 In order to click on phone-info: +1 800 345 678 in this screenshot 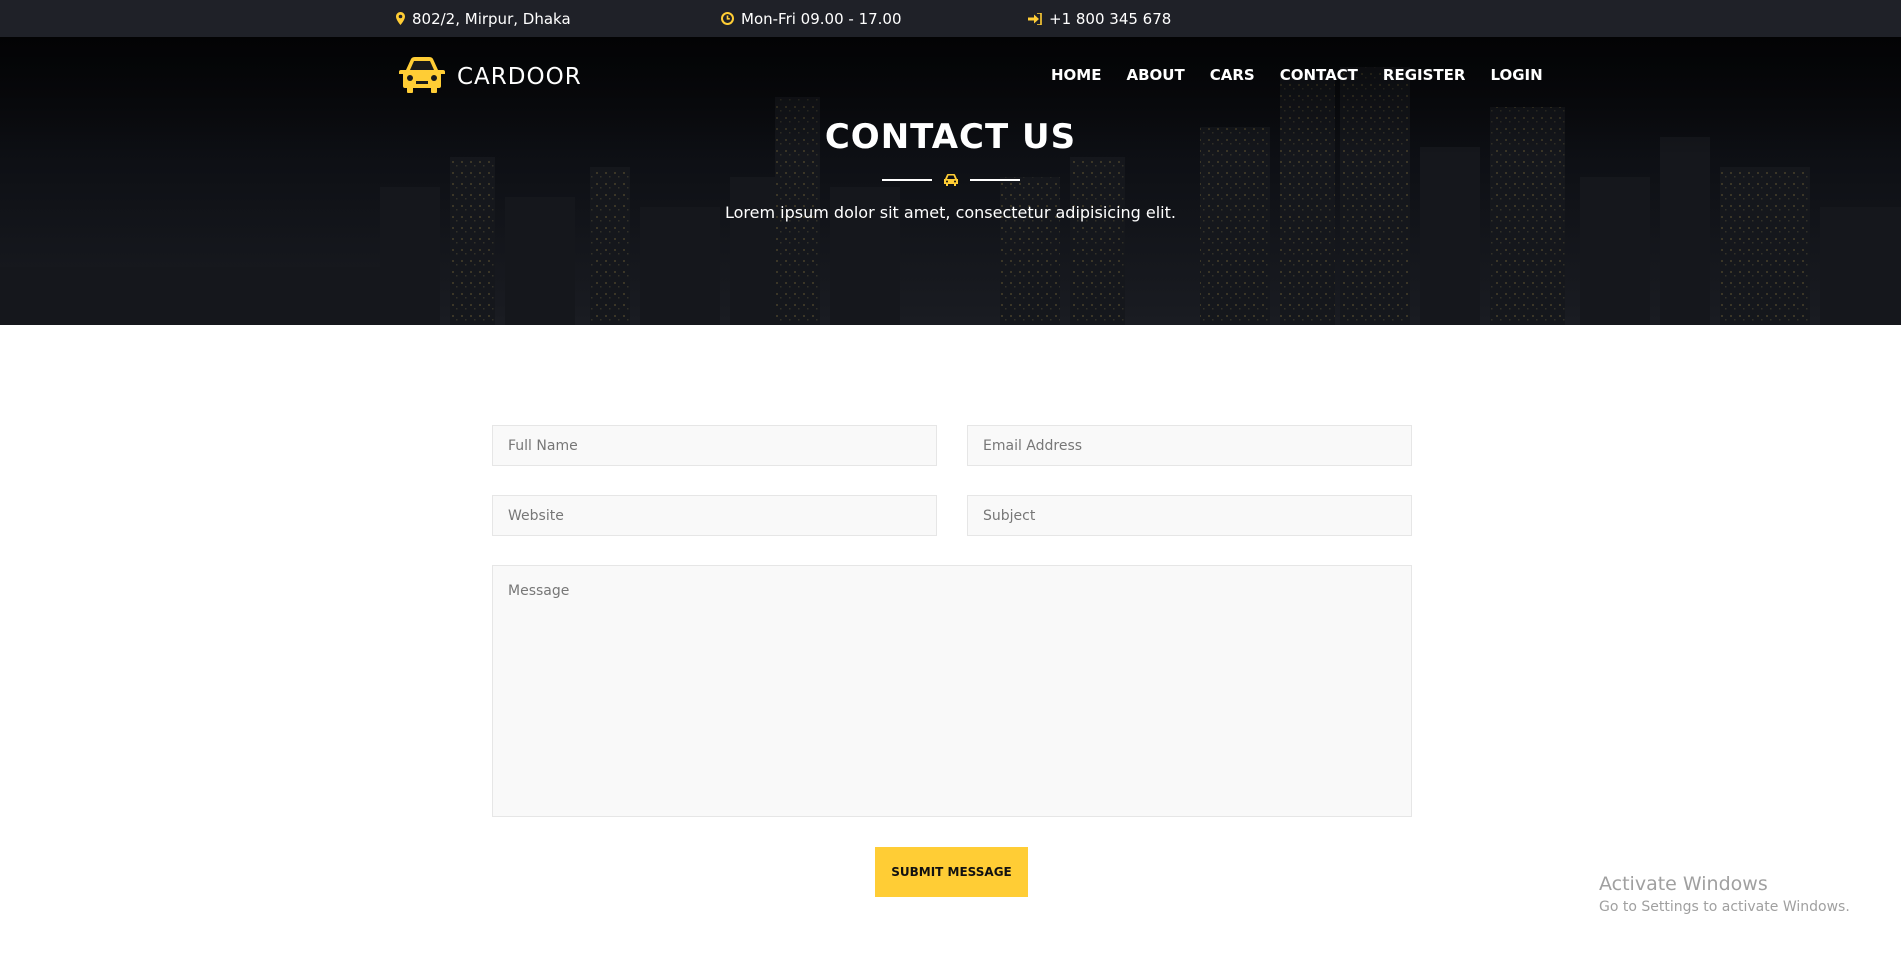, I will do `click(1099, 18)`.